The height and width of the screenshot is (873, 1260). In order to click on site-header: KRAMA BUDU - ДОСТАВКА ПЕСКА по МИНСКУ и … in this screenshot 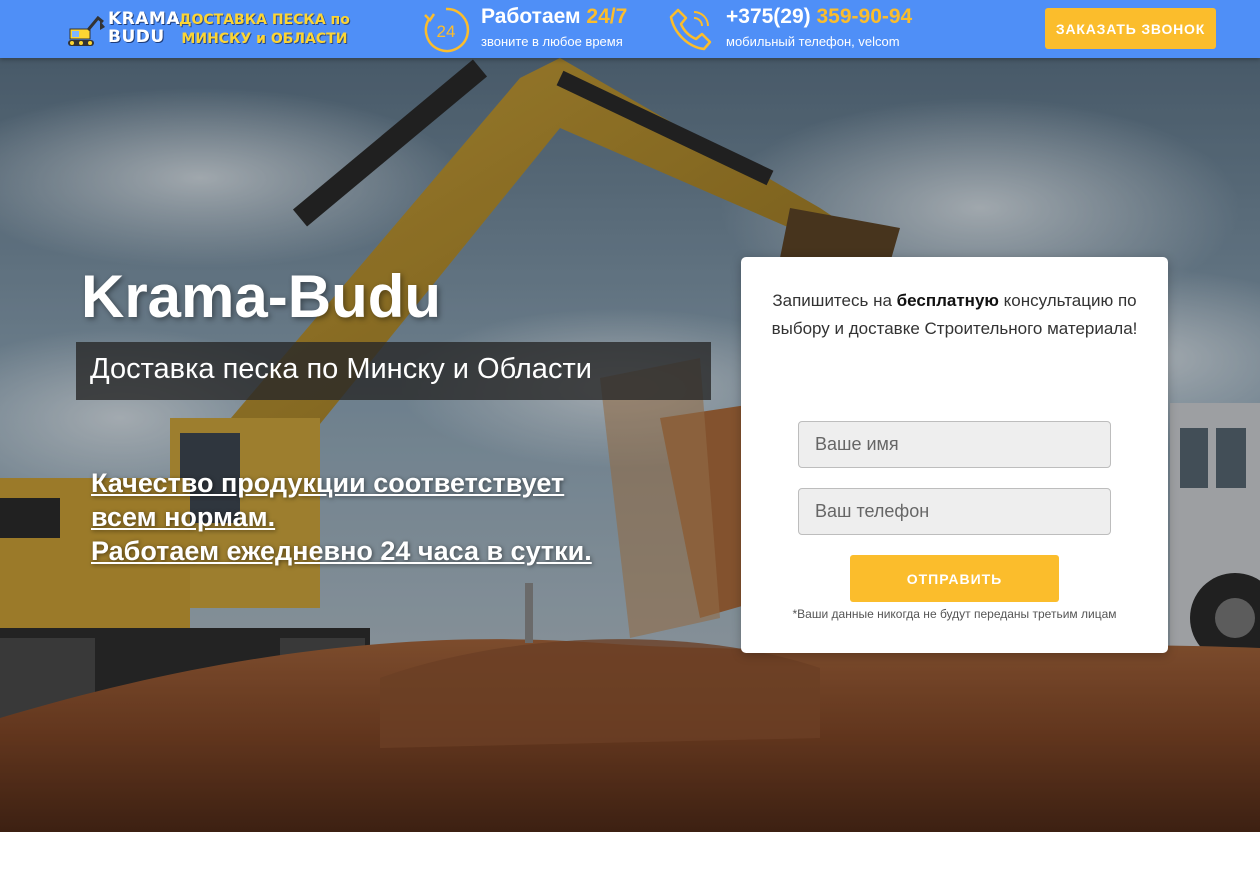, I will do `click(630, 29)`.